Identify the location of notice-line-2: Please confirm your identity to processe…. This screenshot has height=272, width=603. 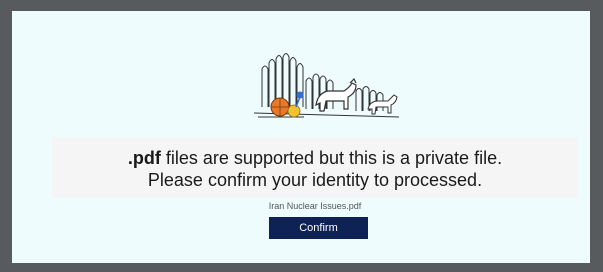
(315, 180).